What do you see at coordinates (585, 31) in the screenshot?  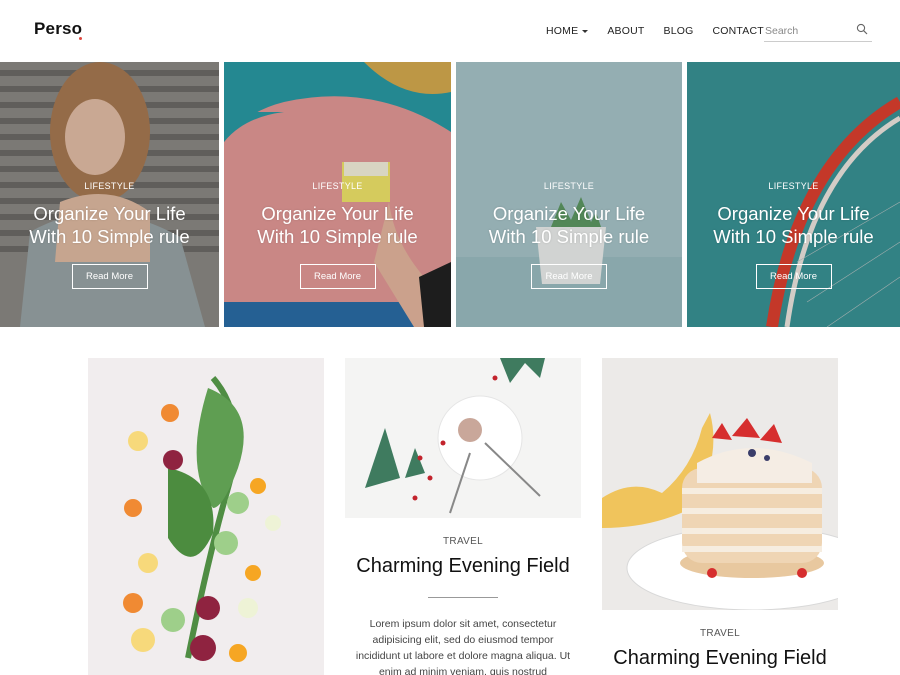 I see `chevron-down-icon` at bounding box center [585, 31].